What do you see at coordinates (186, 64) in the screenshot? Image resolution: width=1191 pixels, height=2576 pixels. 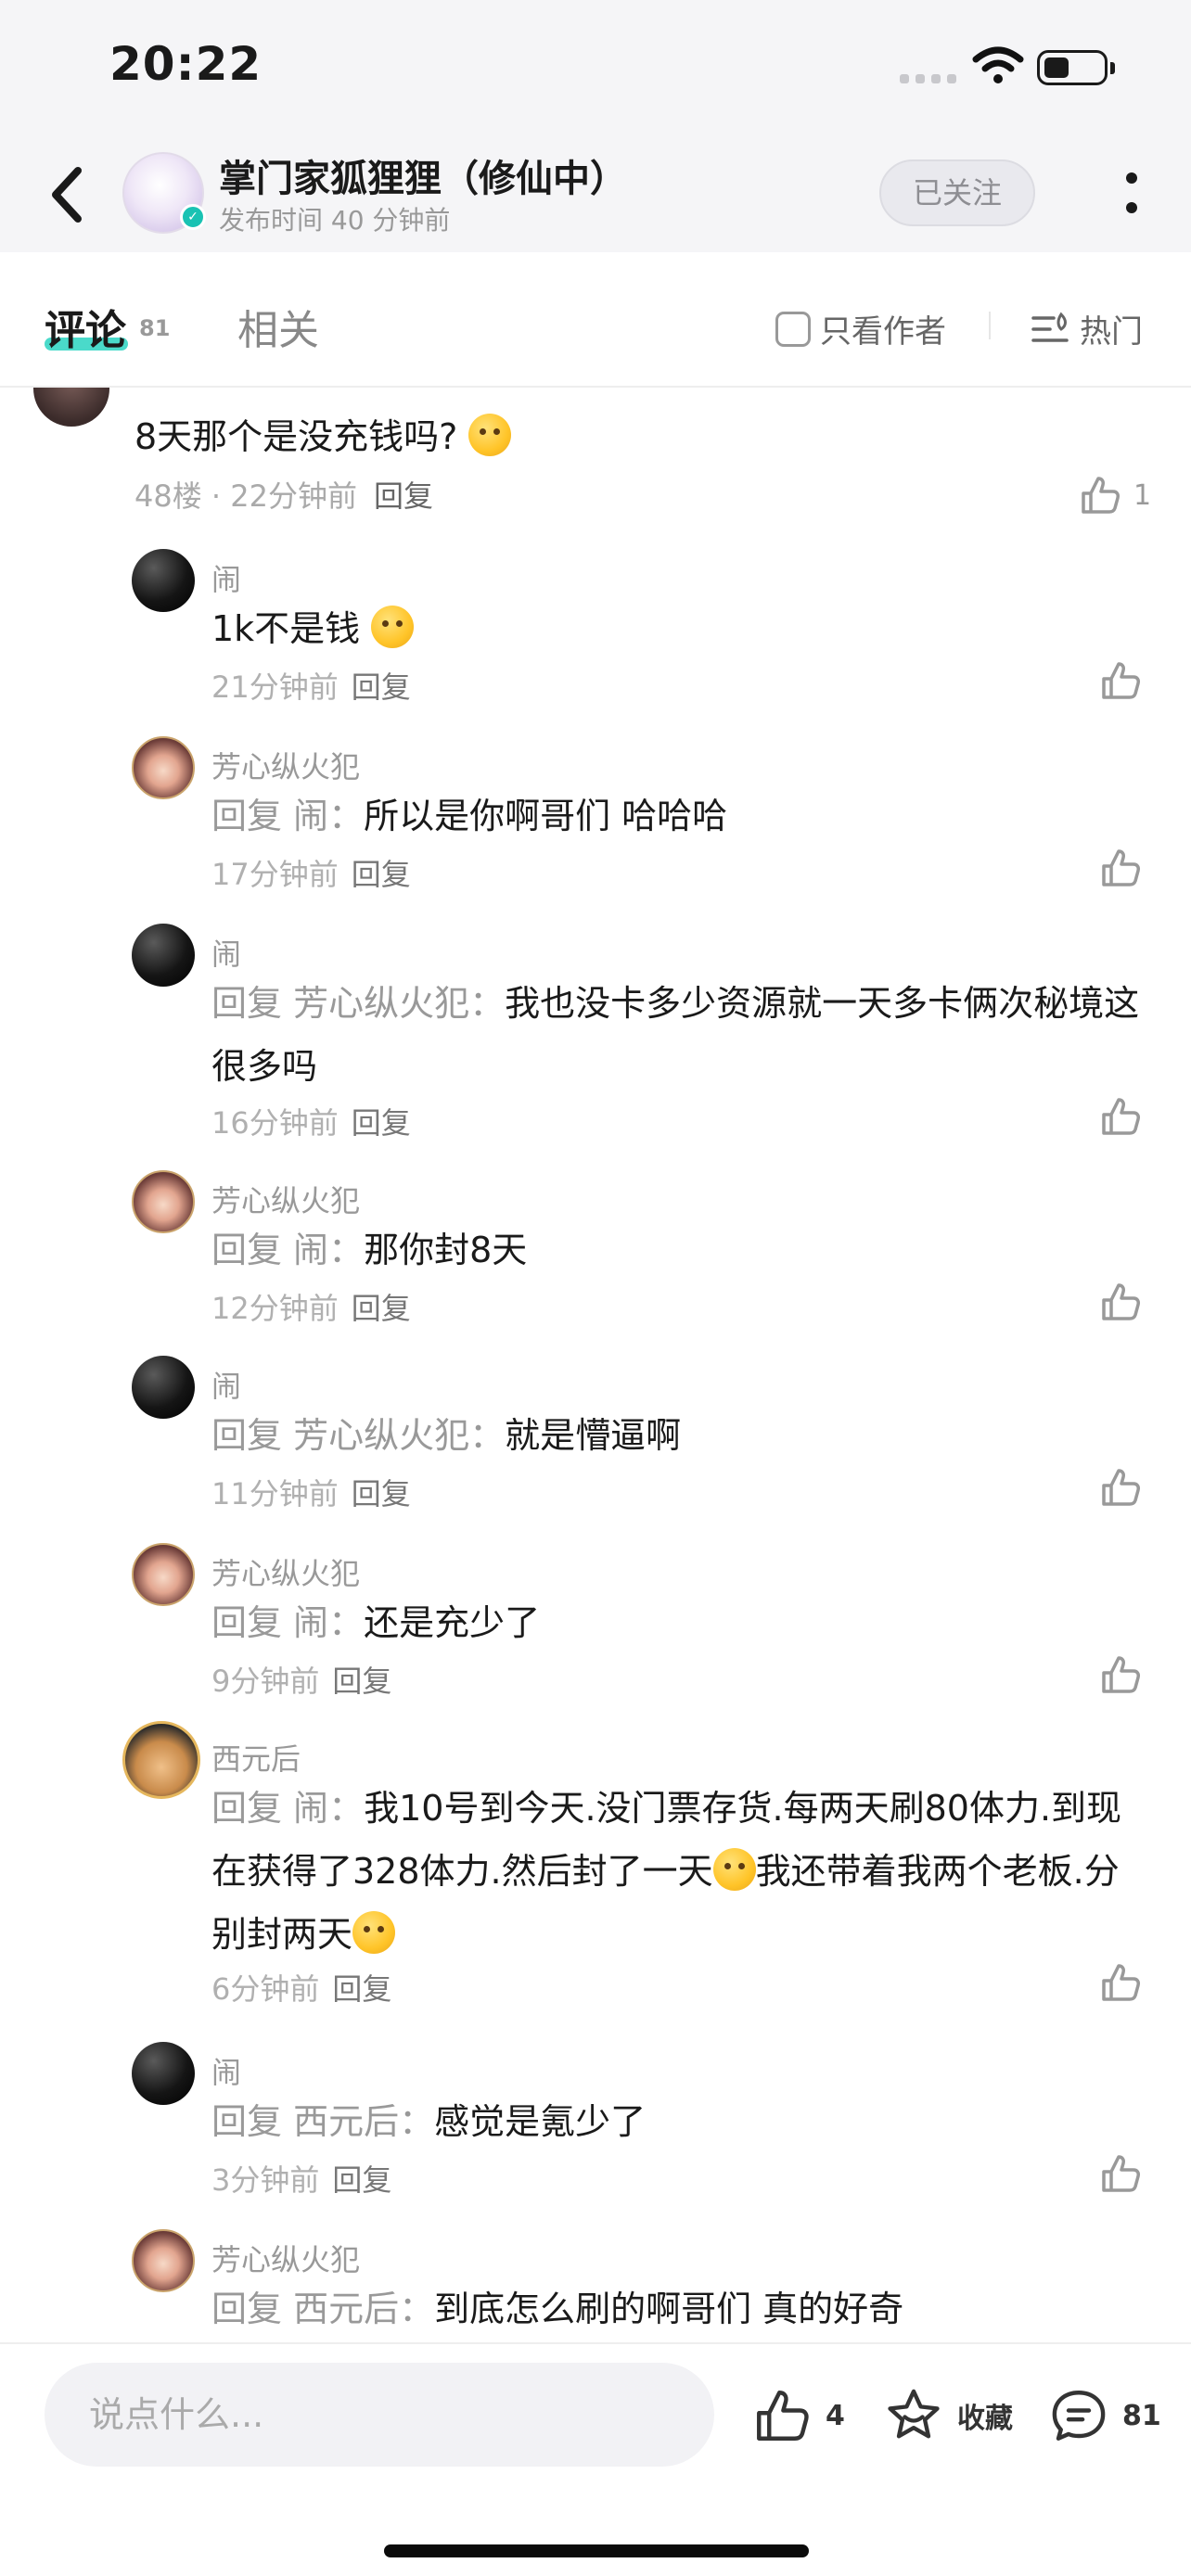 I see `status-time: 20:22` at bounding box center [186, 64].